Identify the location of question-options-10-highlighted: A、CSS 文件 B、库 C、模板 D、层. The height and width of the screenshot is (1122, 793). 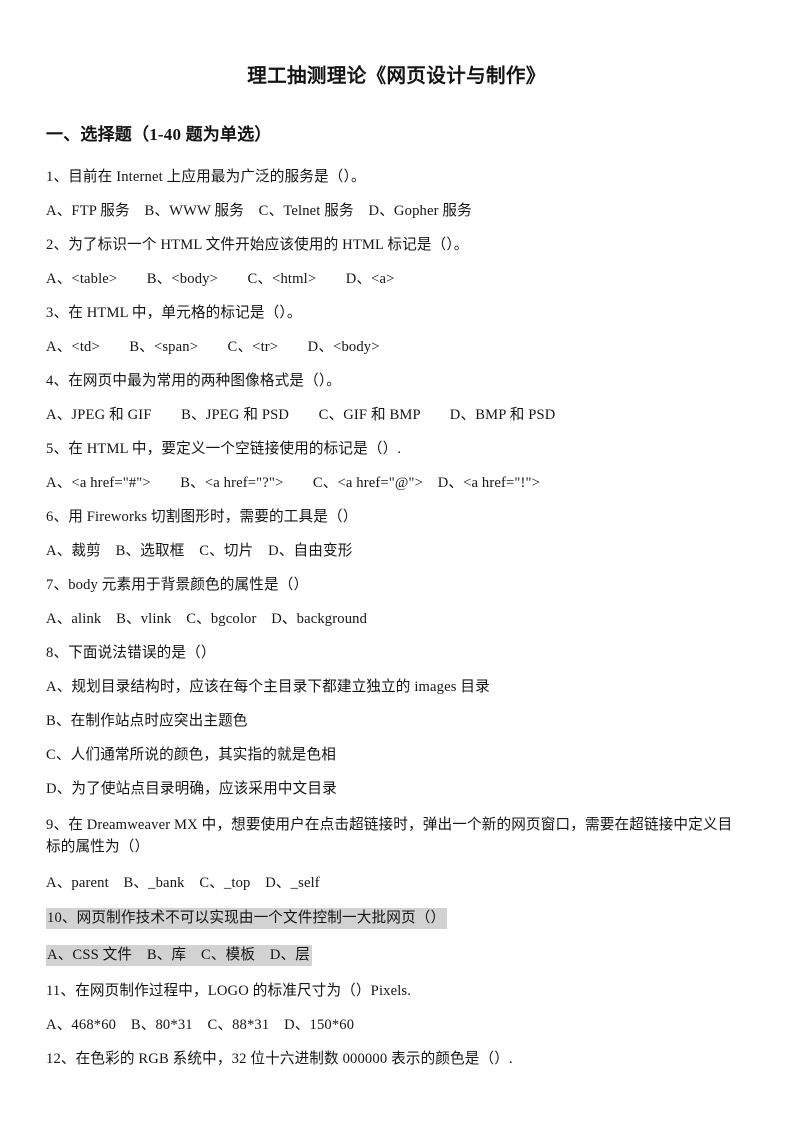
(396, 955).